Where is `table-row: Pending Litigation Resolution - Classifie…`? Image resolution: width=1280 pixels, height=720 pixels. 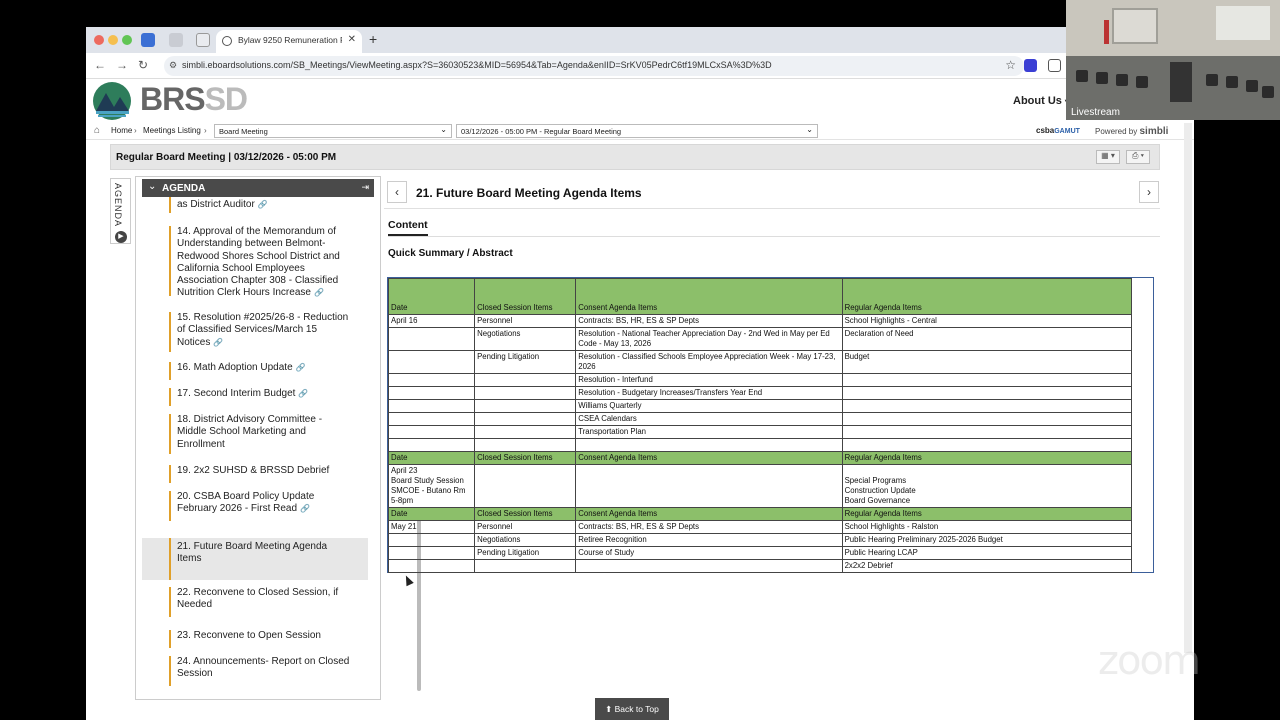
table-row: Pending Litigation Resolution - Classifie… is located at coordinates (760, 362).